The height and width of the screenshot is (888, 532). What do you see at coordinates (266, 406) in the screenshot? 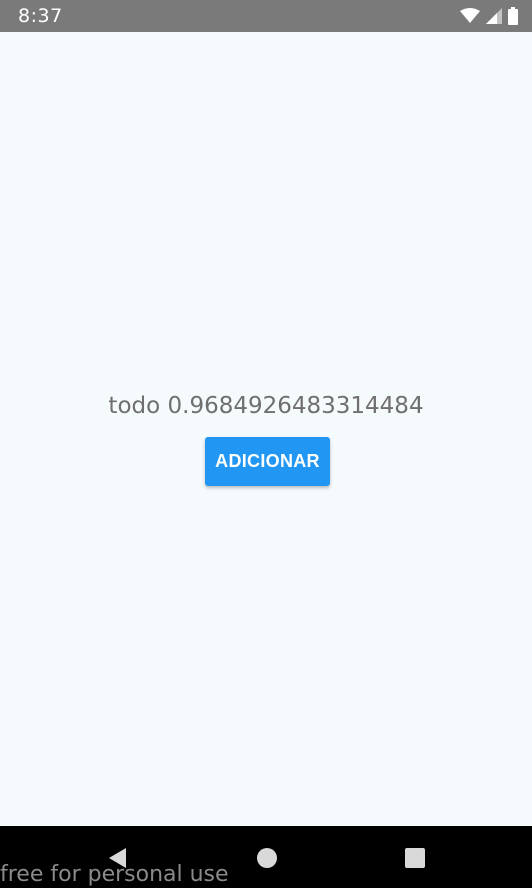
I see `todo-label: todo 0.9684926483314484` at bounding box center [266, 406].